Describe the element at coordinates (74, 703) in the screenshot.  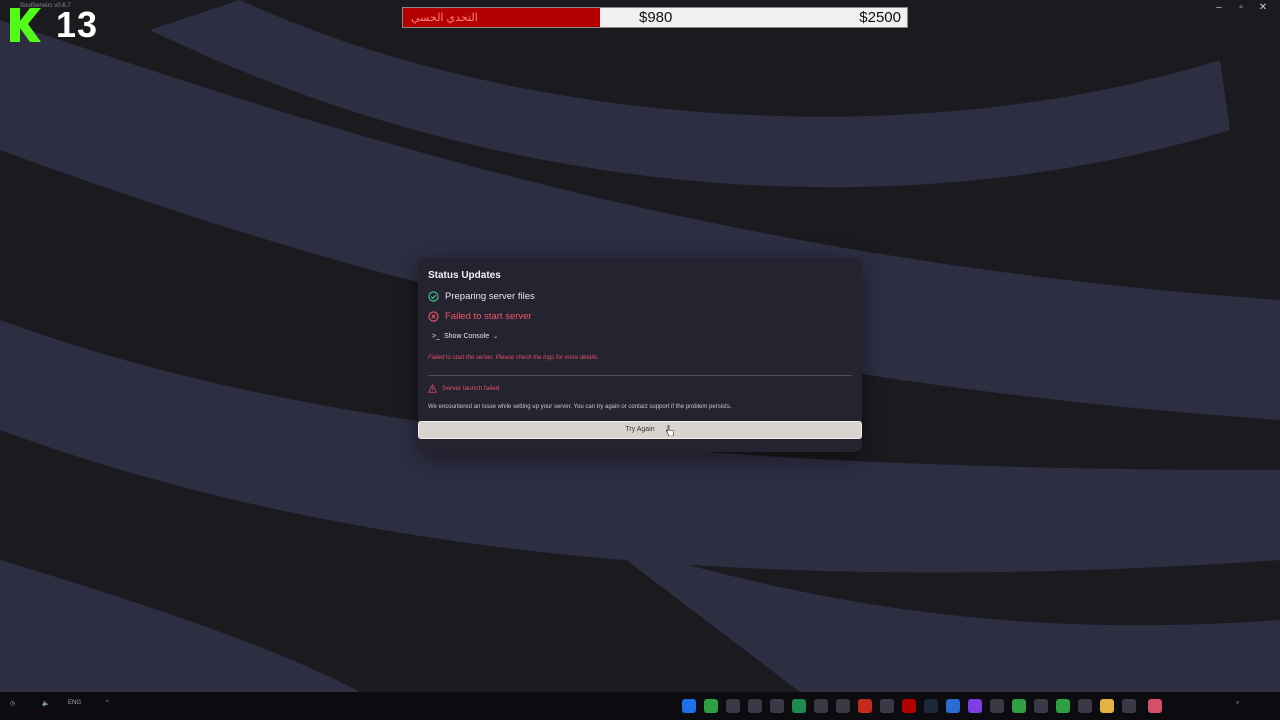
I see `language-indicator: ENG` at that location.